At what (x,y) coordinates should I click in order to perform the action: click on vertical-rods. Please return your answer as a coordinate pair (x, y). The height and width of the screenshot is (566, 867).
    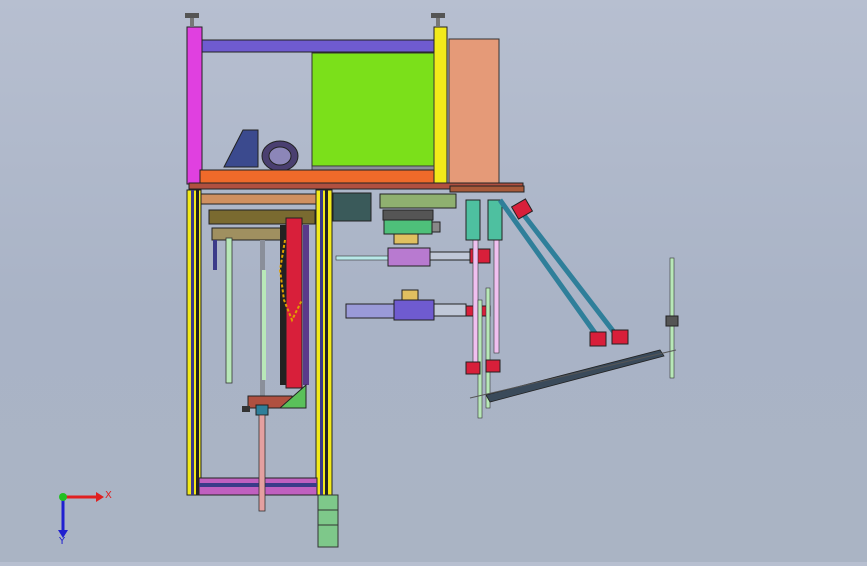
    Looking at the image, I should click on (572, 309).